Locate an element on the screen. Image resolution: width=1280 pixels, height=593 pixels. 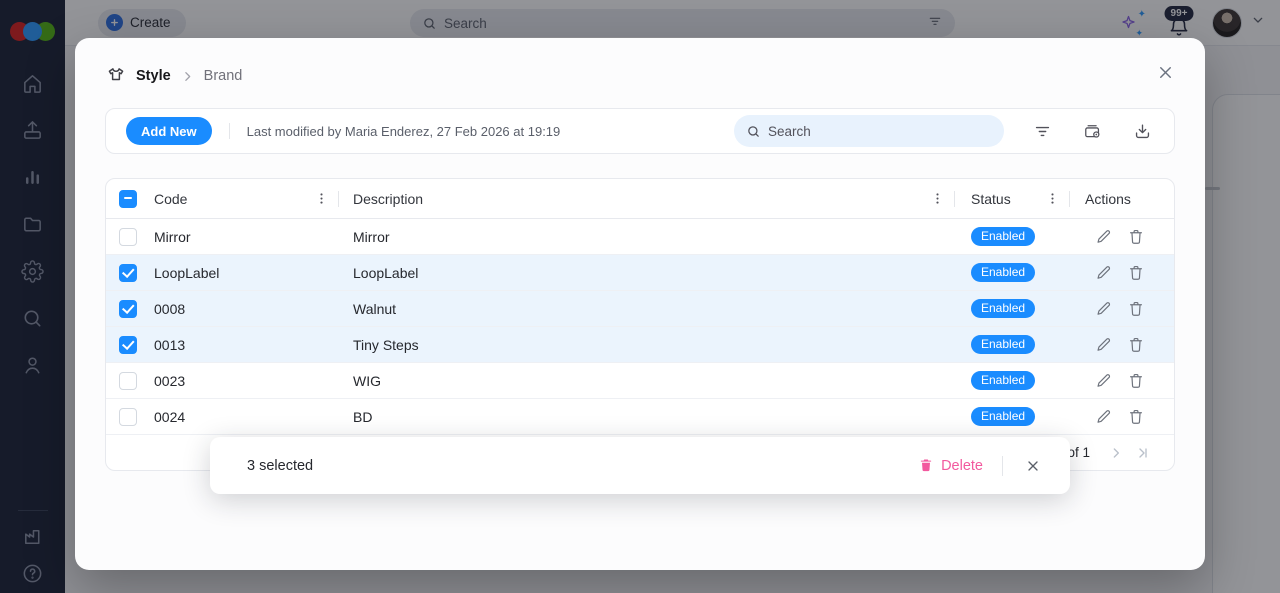
modal-close-button is located at coordinates (1165, 72).